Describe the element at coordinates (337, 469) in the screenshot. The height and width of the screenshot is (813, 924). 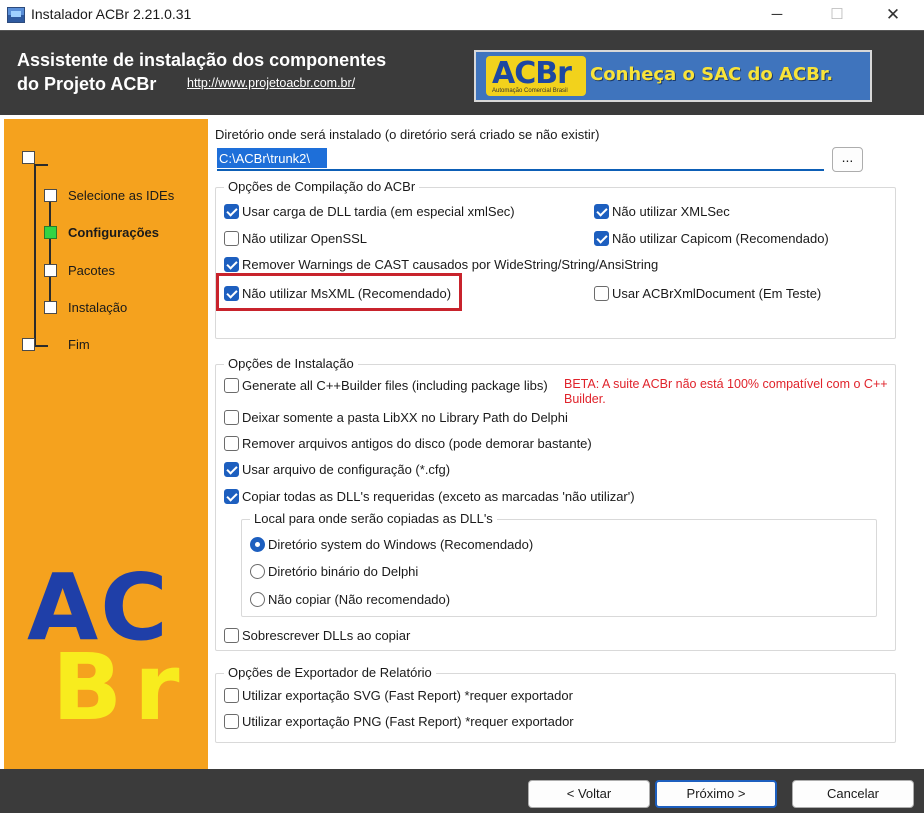
I see `option-use-cfg-file: Usar arquivo de configuração (*.cfg)` at that location.